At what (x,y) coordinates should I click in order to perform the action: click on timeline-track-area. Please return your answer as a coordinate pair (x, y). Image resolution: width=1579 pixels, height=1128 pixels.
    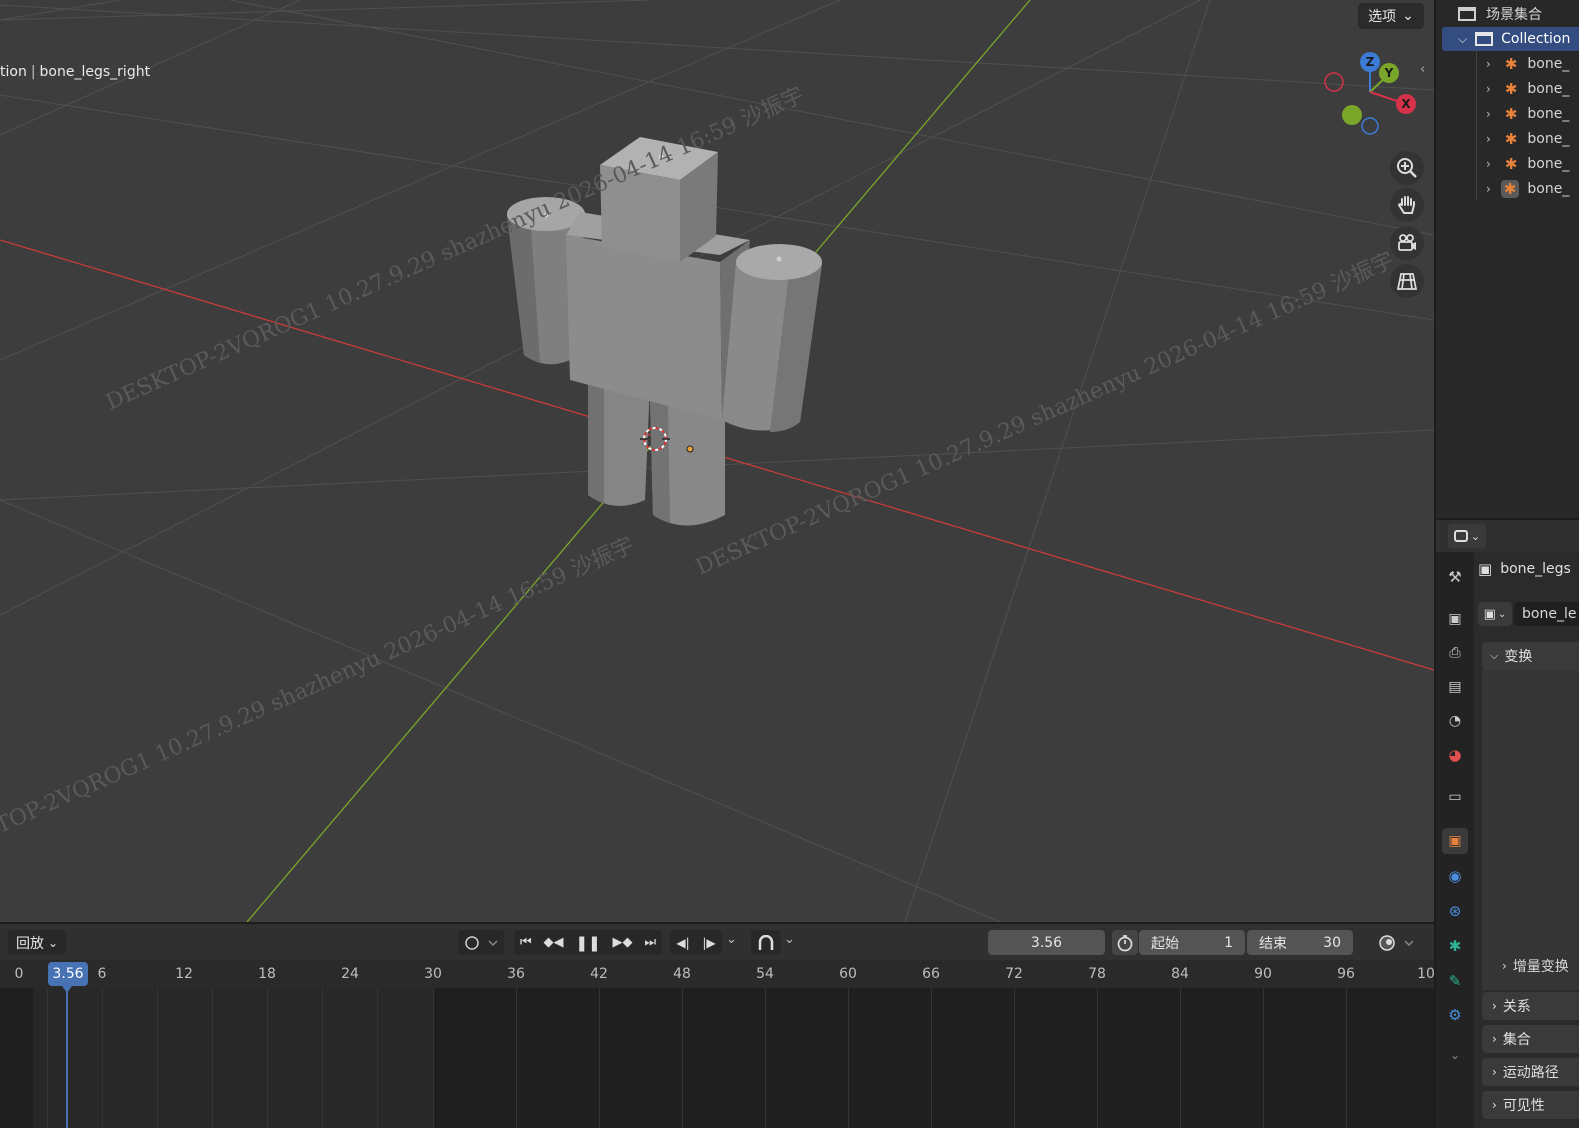
    Looking at the image, I should click on (717, 1058).